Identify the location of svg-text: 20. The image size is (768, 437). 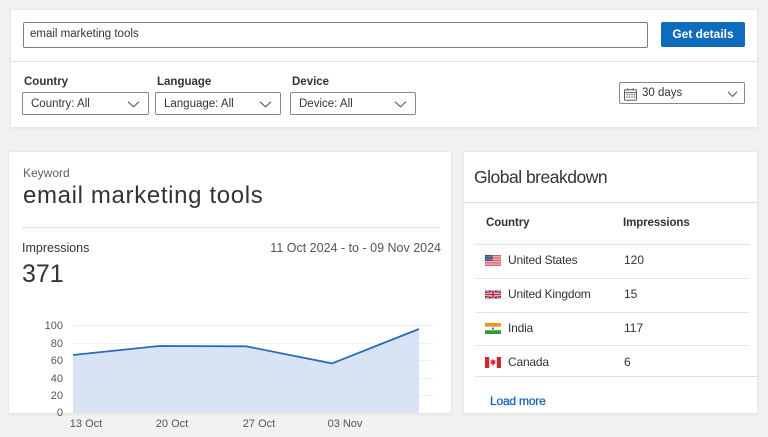
(57, 396).